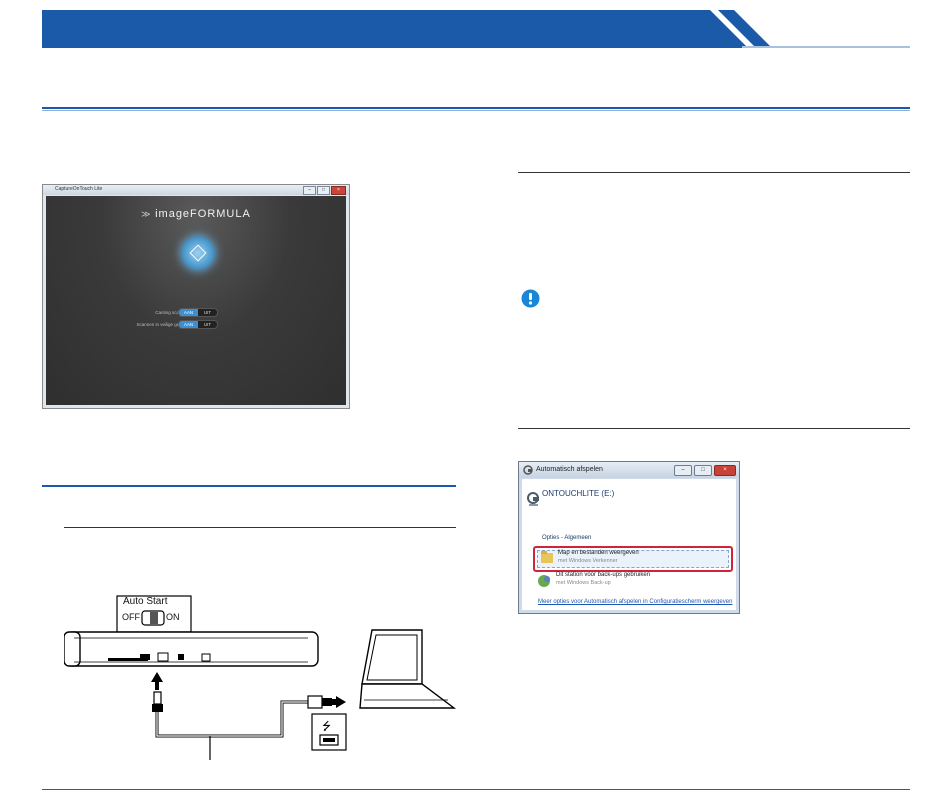 The width and height of the screenshot is (950, 806). I want to click on usb-icon: ⭍, so click(326, 726).